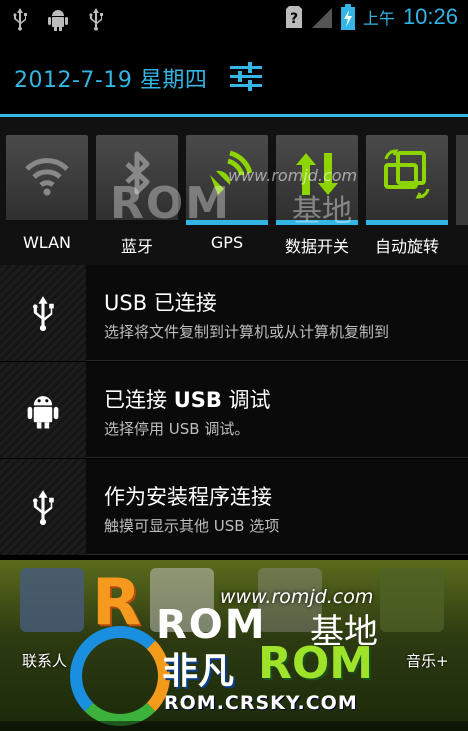  Describe the element at coordinates (171, 203) in the screenshot. I see `watermark-rom: ROM` at that location.